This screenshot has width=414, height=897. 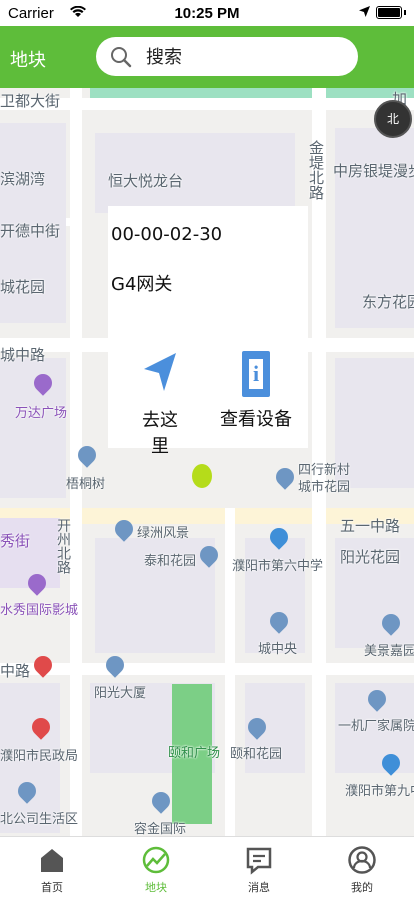 I want to click on compass-north-label: 北, so click(x=392, y=119).